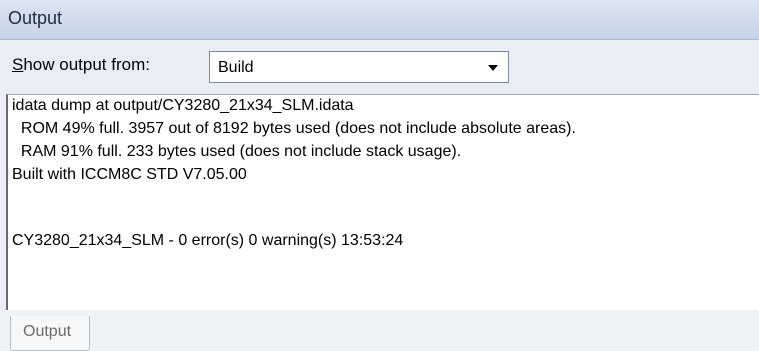 The image size is (759, 351). I want to click on output-source-value: Build, so click(236, 67).